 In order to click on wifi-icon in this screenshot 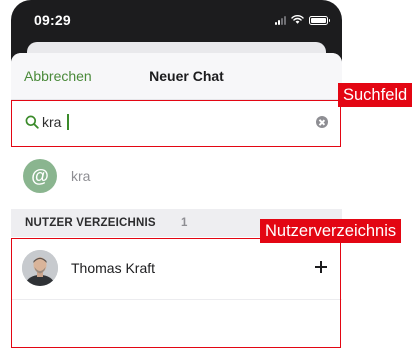, I will do `click(297, 19)`.